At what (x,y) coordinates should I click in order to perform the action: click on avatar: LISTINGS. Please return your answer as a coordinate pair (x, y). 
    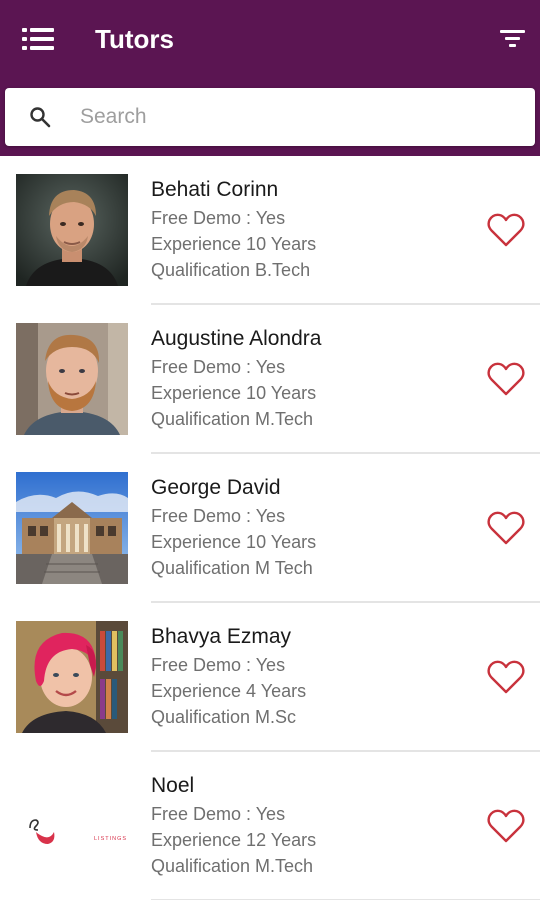
    Looking at the image, I should click on (72, 826).